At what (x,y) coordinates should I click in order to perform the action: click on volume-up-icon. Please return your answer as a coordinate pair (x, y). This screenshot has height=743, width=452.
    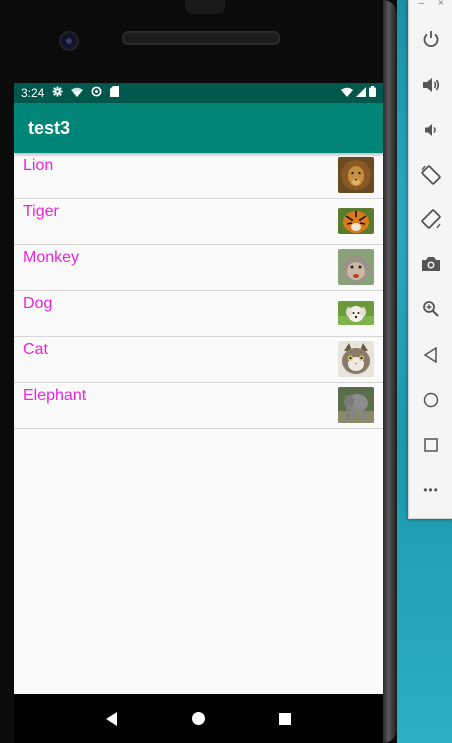
    Looking at the image, I should click on (430, 85).